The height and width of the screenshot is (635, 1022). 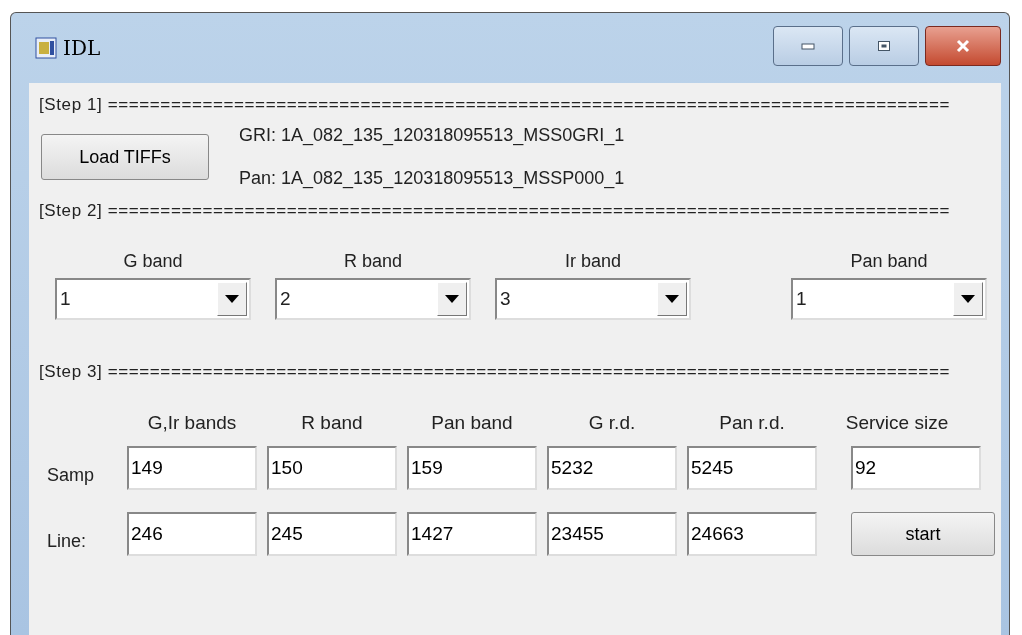 What do you see at coordinates (432, 178) in the screenshot?
I see `file-name: Pan: 1A_082_135_120318095513_MSSP000_1` at bounding box center [432, 178].